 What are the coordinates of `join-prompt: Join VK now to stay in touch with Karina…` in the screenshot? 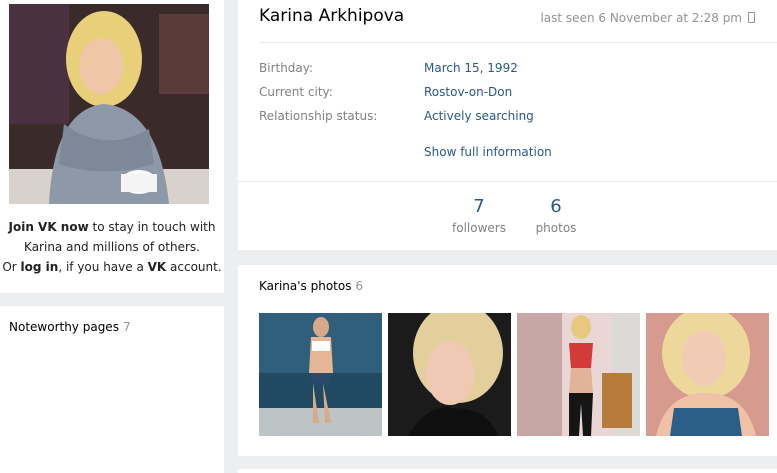 It's located at (112, 247).